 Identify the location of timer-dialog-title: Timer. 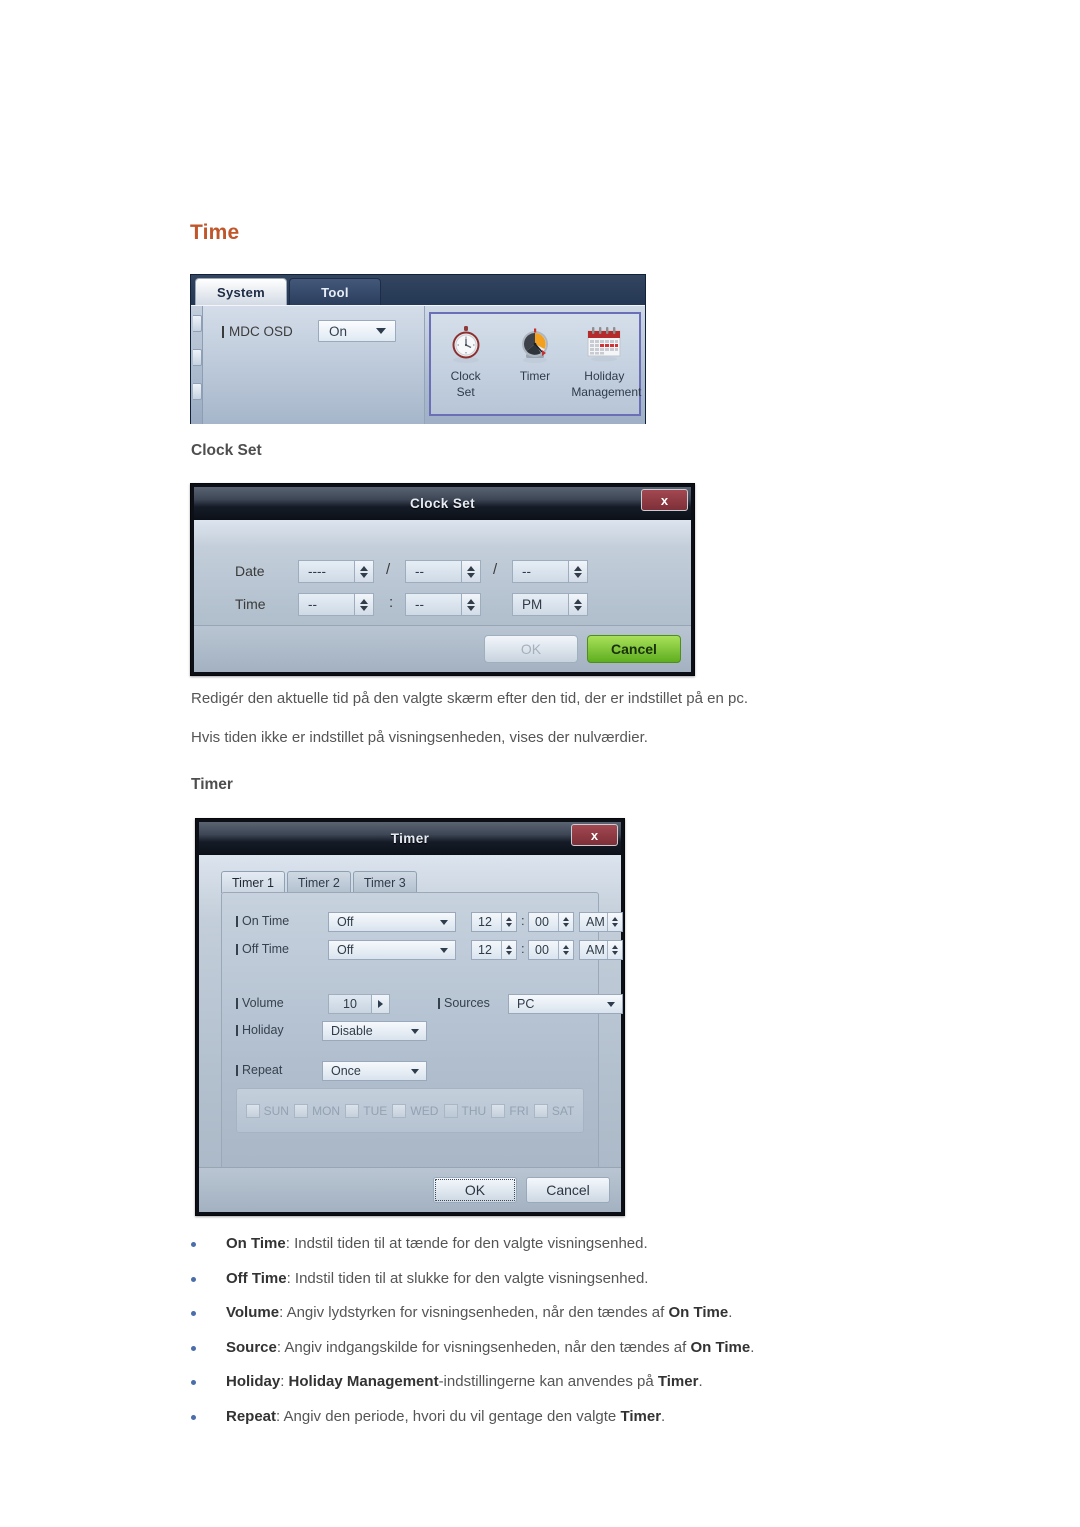
(410, 838).